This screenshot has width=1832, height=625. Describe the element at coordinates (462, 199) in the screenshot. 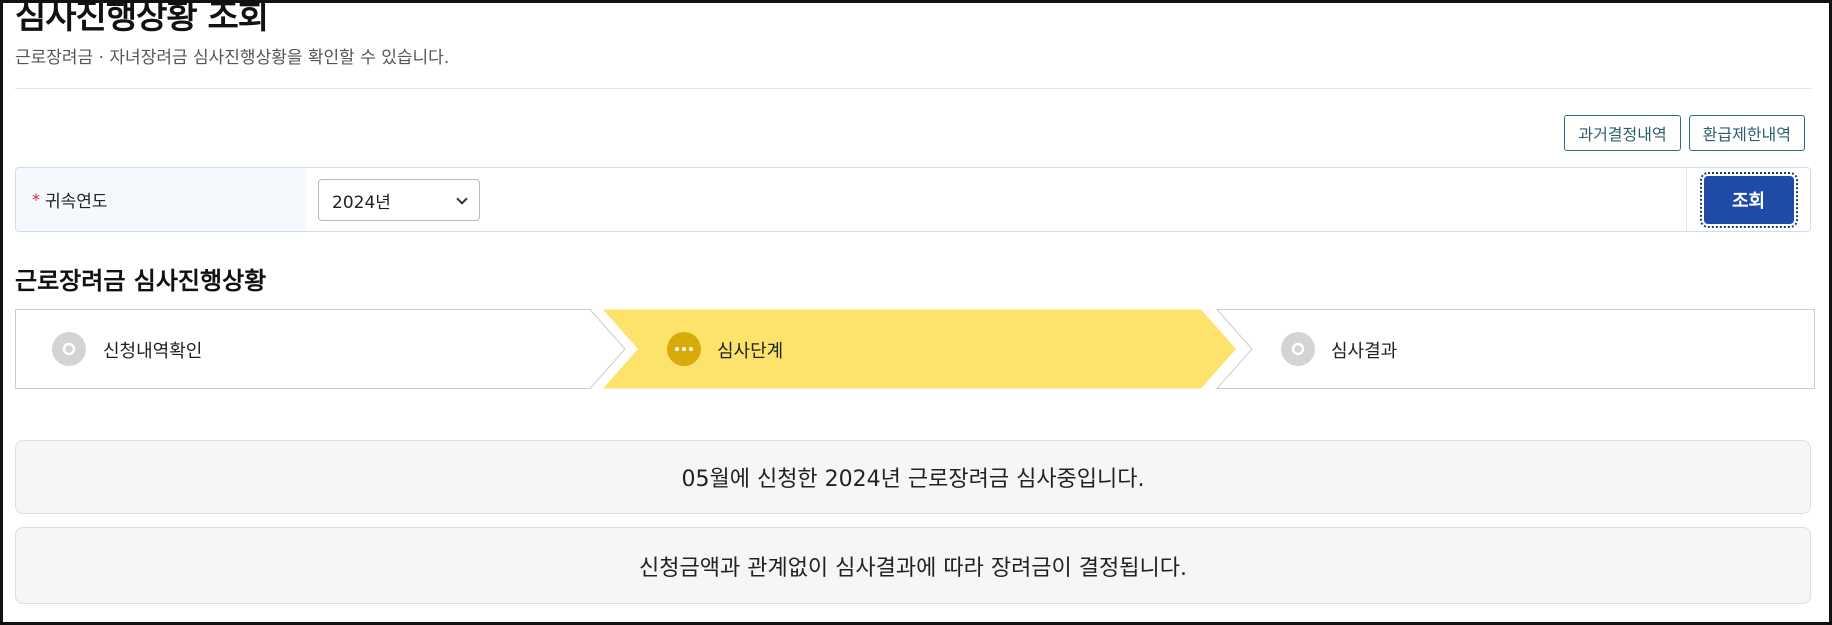

I see `chevron-down-icon` at that location.